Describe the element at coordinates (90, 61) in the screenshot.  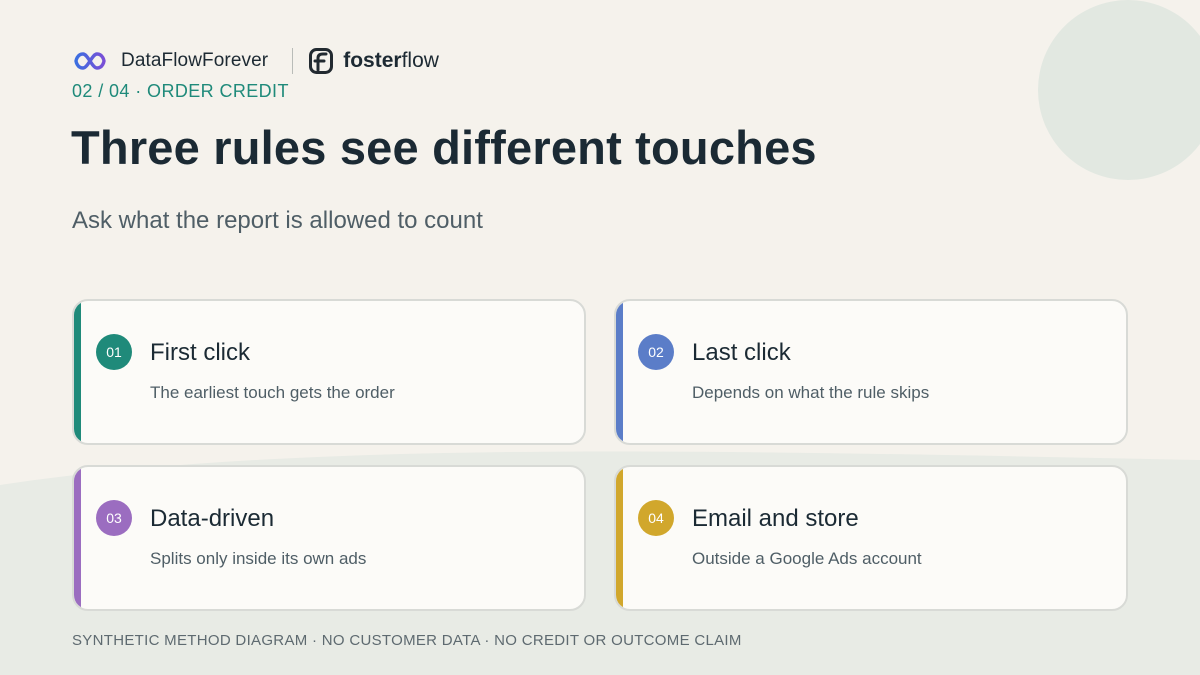
I see `infinity-loop-icon` at that location.